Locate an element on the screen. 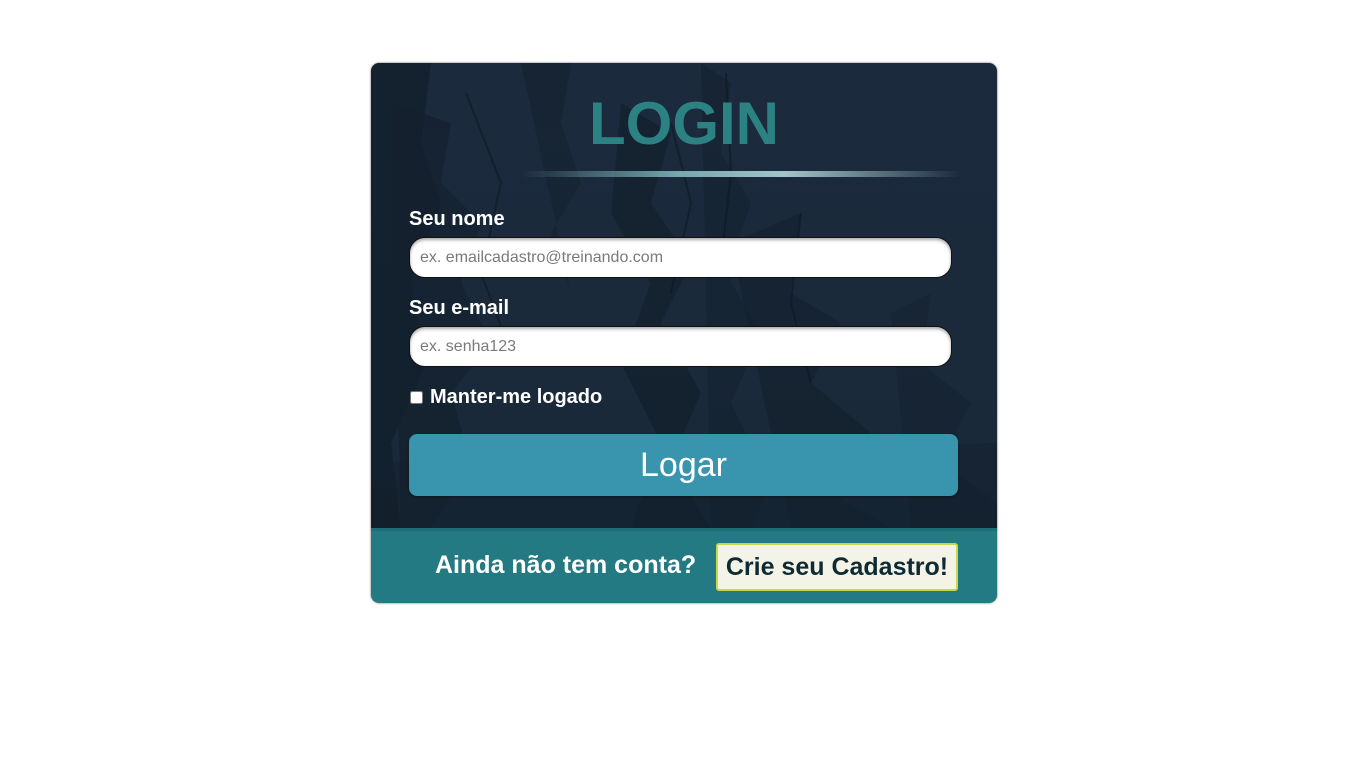  email-input is located at coordinates (680, 346).